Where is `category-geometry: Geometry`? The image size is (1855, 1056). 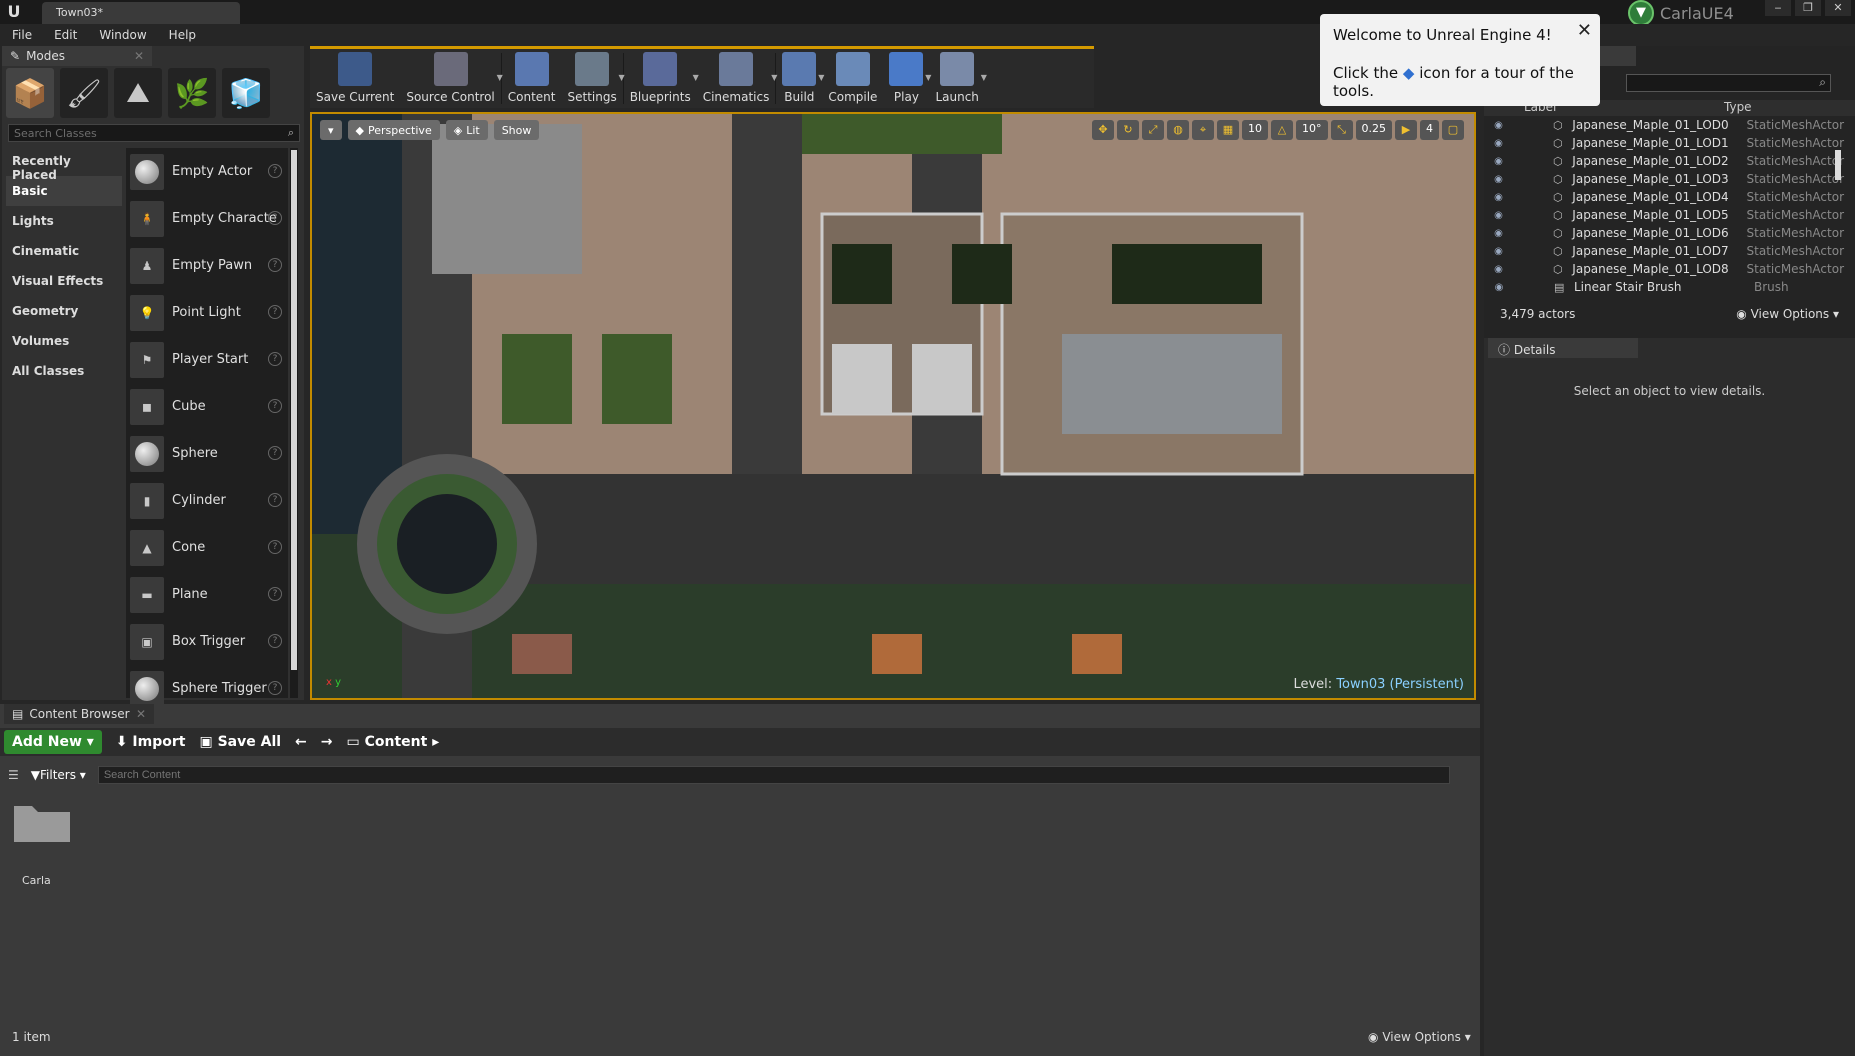 category-geometry: Geometry is located at coordinates (64, 311).